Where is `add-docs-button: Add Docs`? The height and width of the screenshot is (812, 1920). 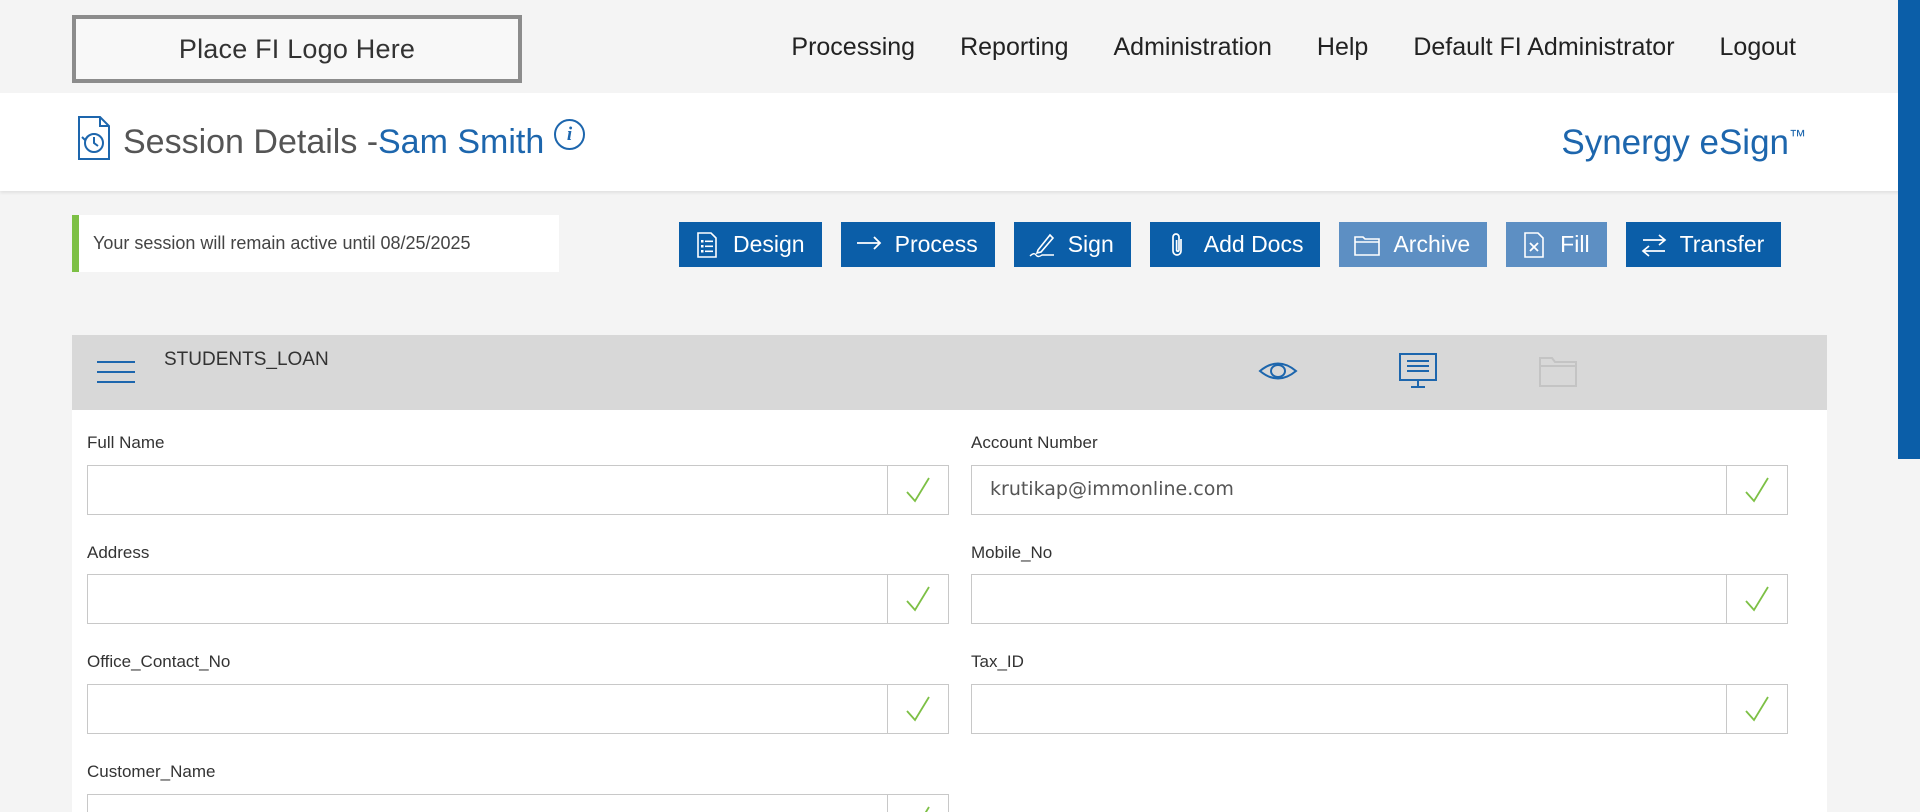
add-docs-button: Add Docs is located at coordinates (1235, 244).